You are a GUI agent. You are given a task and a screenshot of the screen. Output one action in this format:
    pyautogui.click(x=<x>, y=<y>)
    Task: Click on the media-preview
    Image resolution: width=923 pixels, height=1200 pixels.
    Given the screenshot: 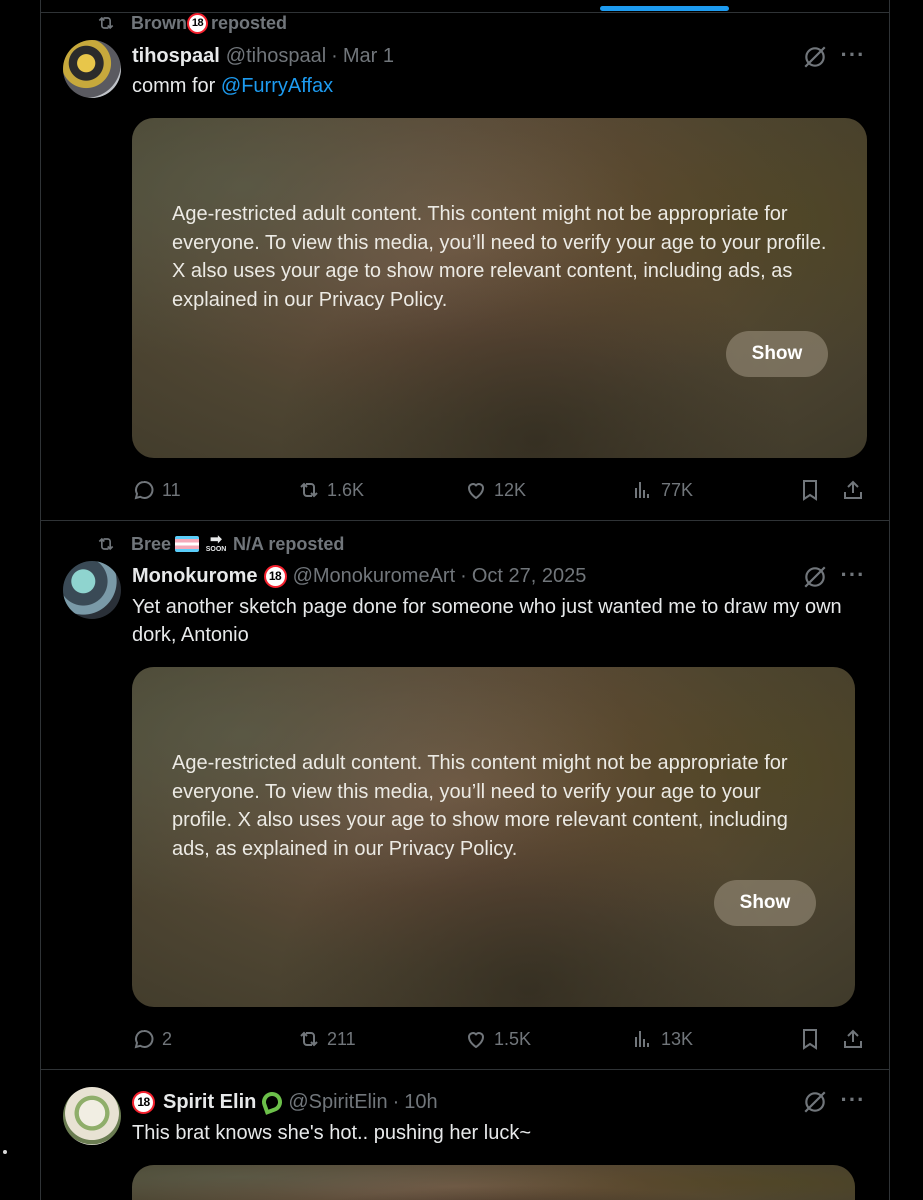 What is the action you would take?
    pyautogui.click(x=493, y=1182)
    